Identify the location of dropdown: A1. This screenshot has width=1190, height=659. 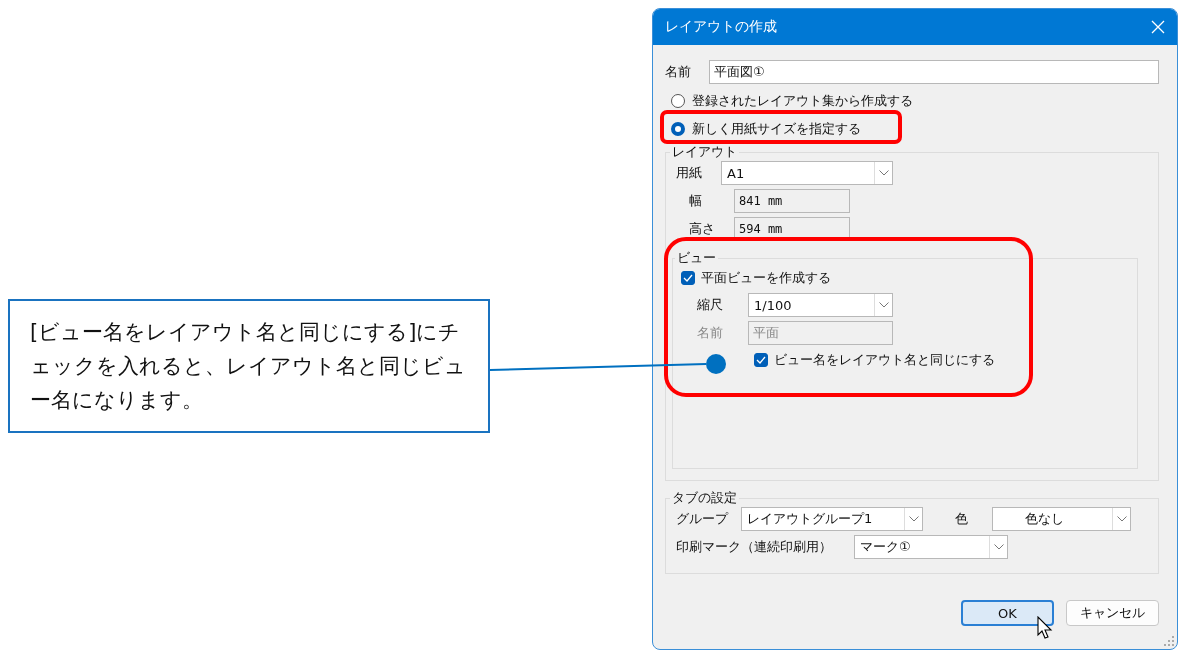
(807, 173).